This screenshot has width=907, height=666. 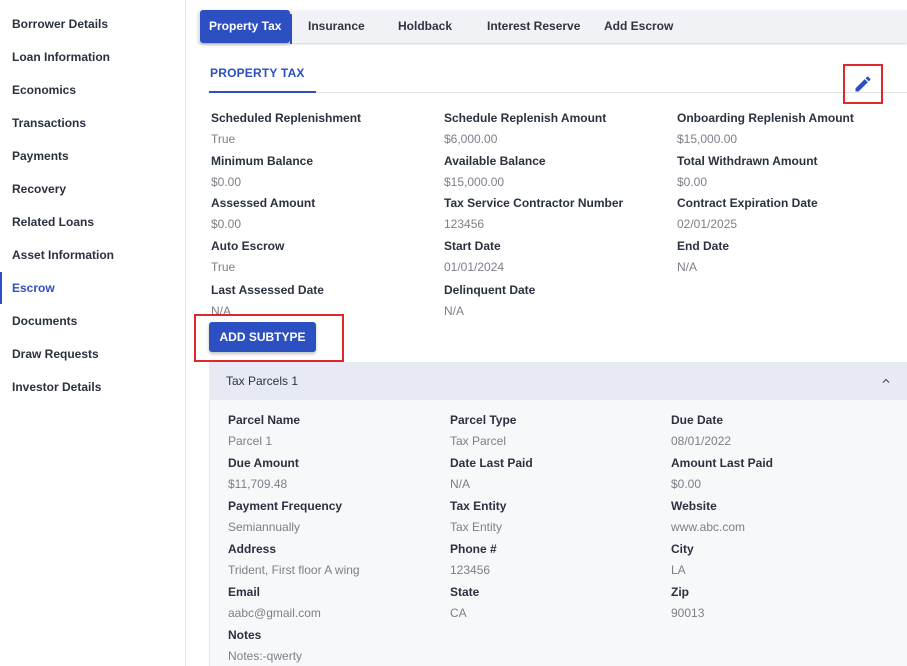 I want to click on field-label: Start Date, so click(x=472, y=246).